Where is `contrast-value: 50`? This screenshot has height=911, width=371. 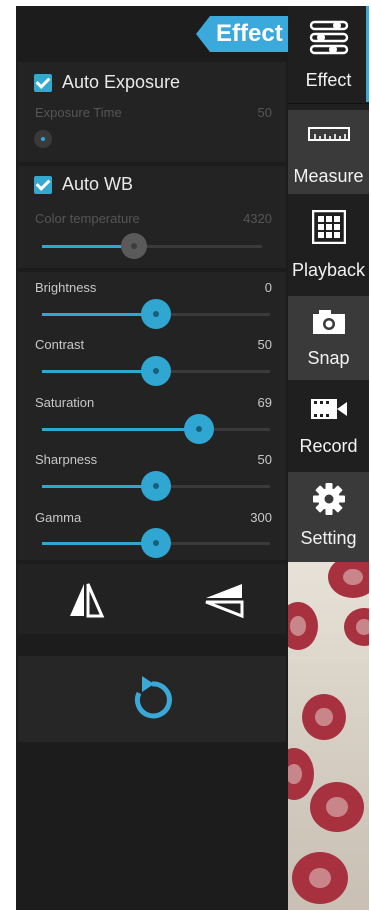
contrast-value: 50 is located at coordinates (264, 344).